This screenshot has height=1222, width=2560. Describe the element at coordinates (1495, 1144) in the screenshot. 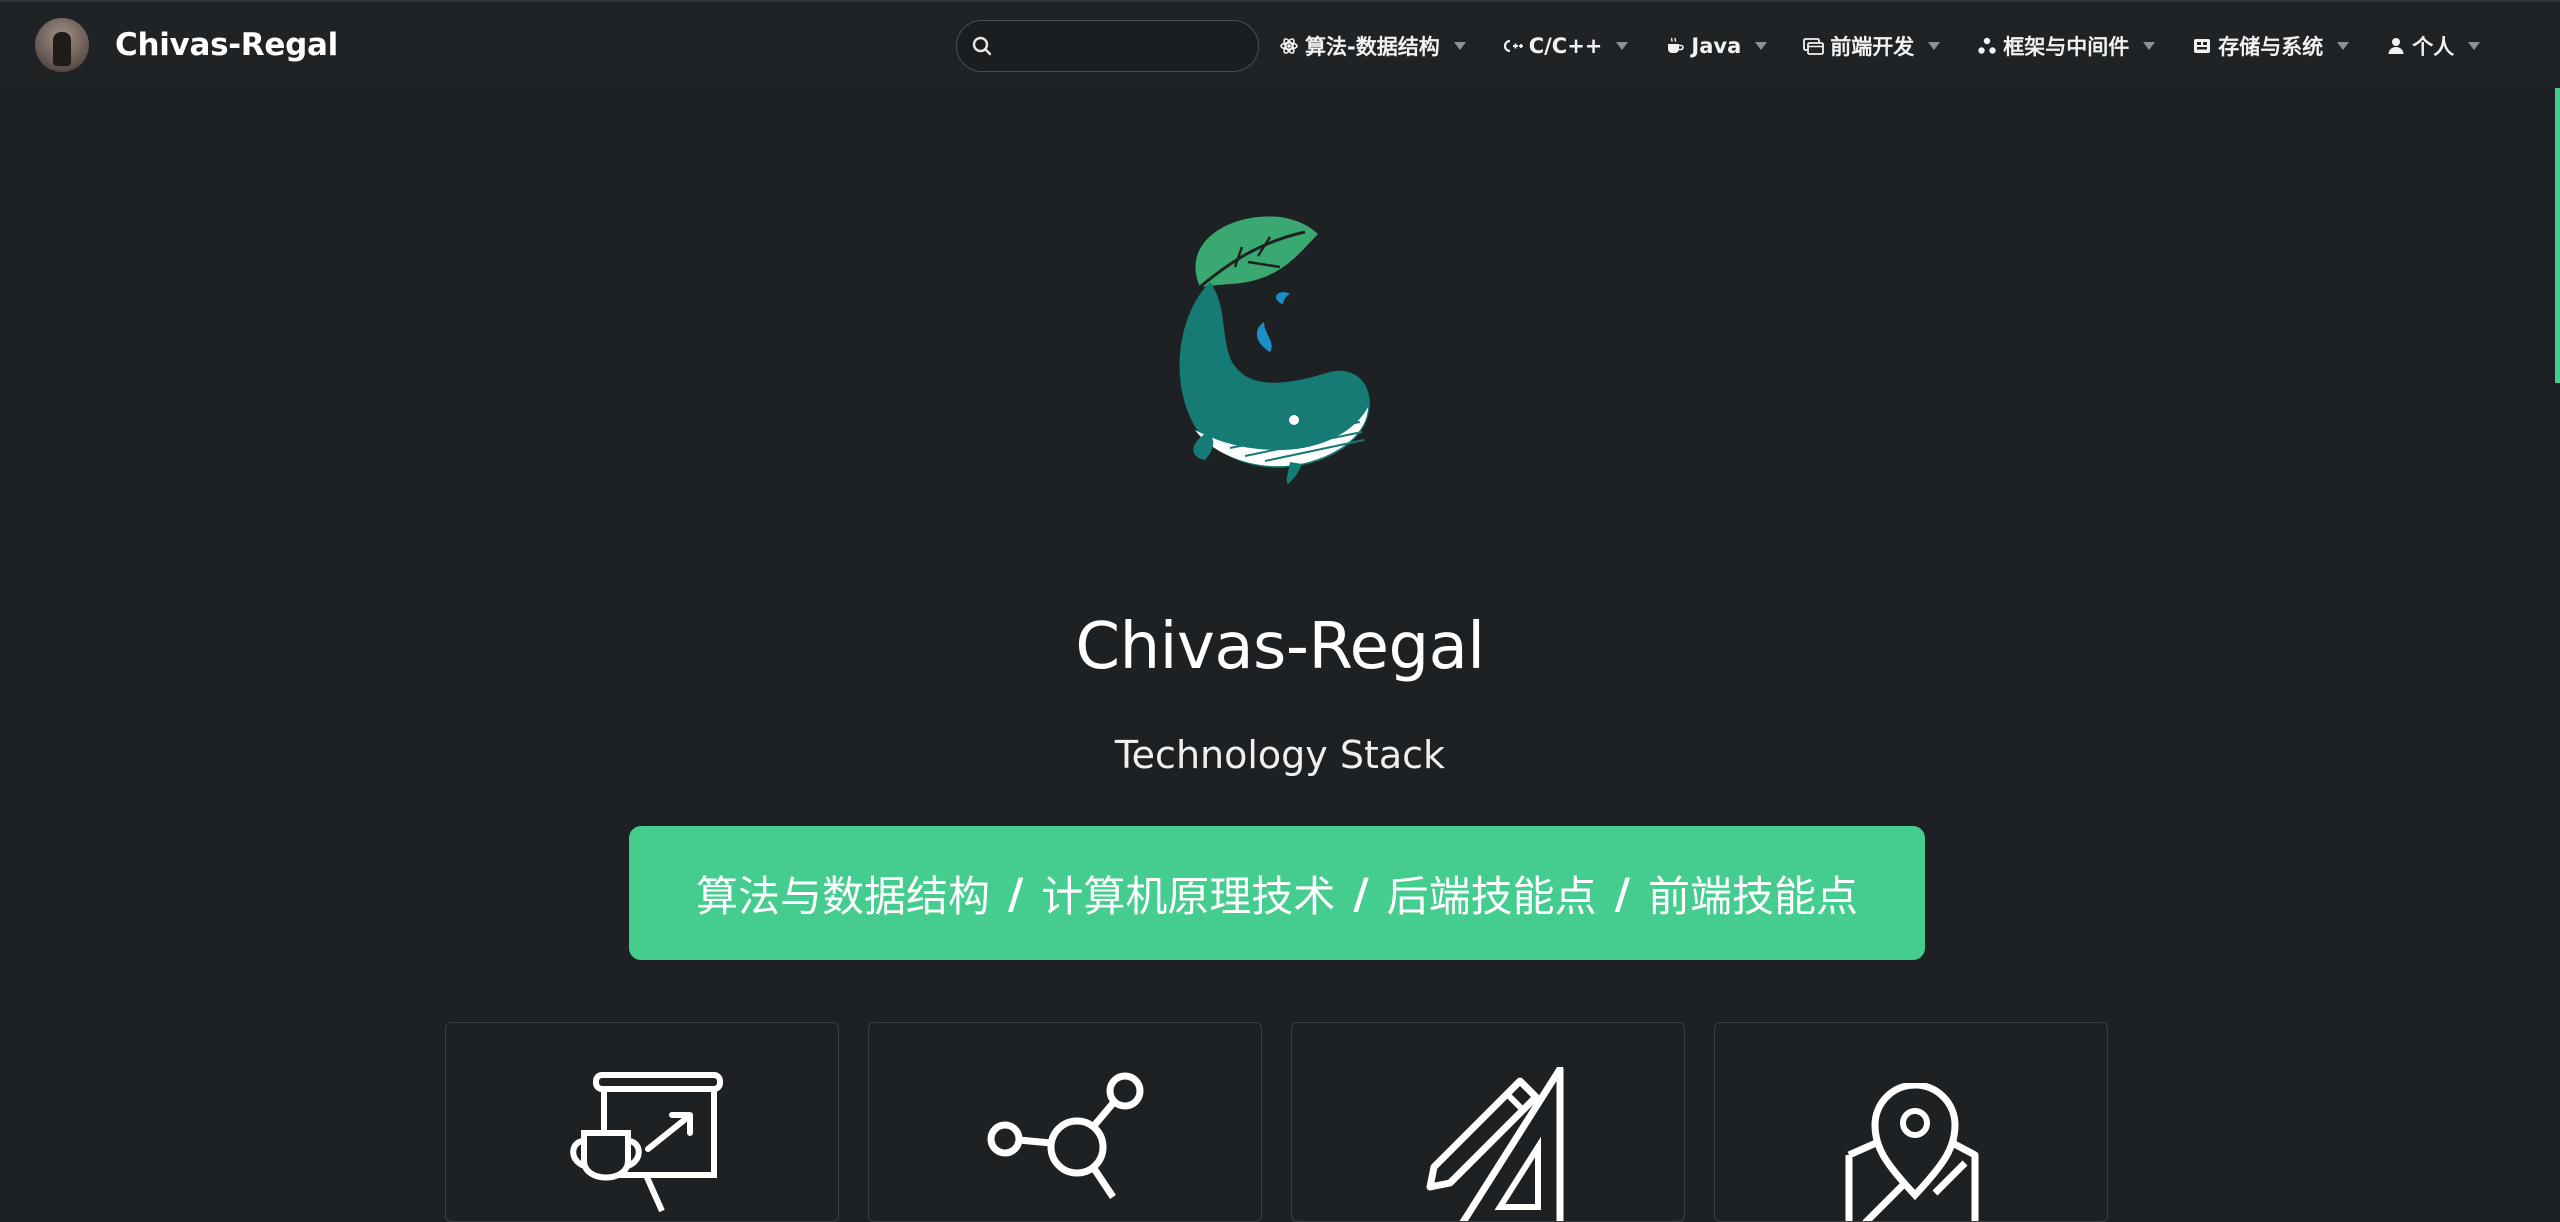

I see `pencil-ruler-icon` at that location.